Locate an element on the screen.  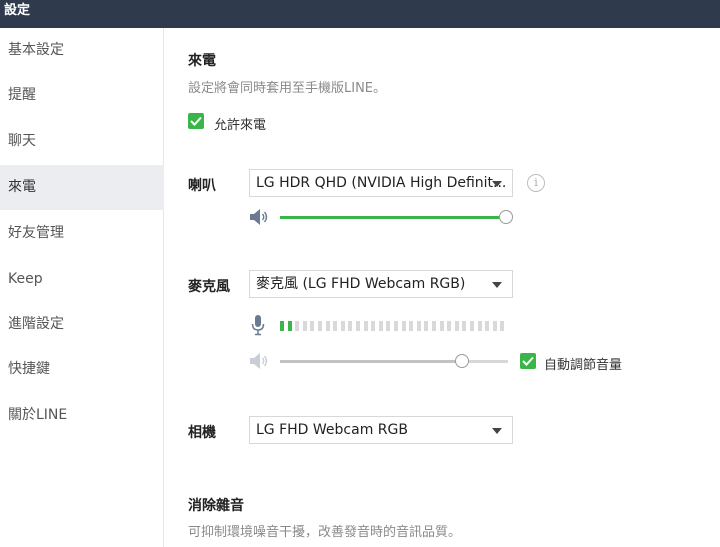
allow-calls-label: 允許來電 is located at coordinates (240, 125).